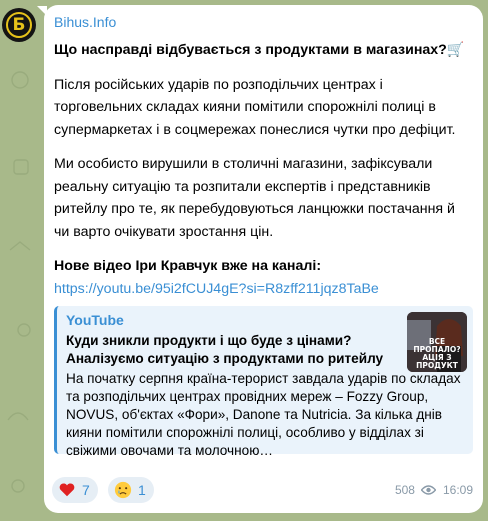 The width and height of the screenshot is (488, 521). I want to click on shopping-cart-icon: 🛒, so click(455, 50).